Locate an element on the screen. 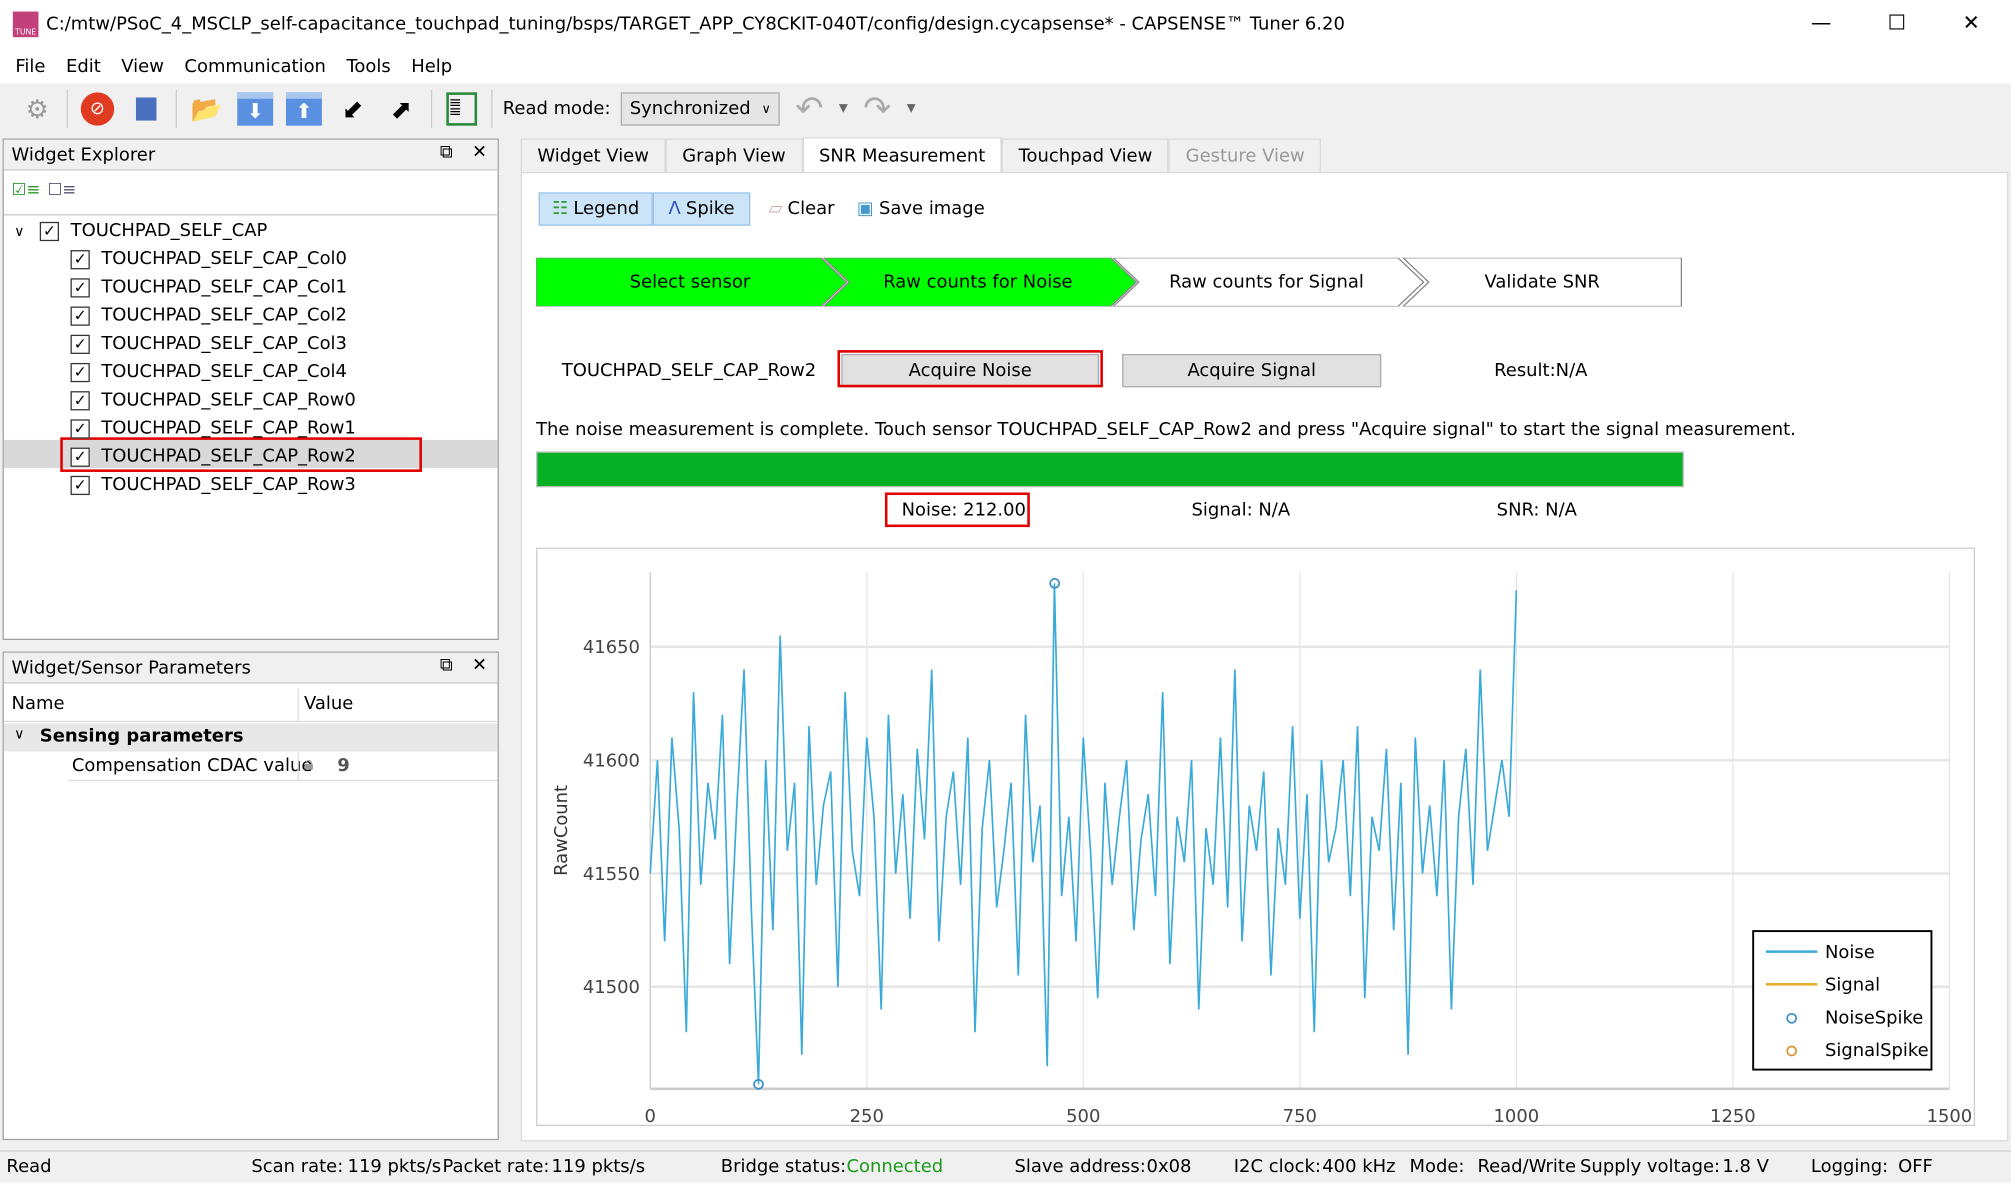 The width and height of the screenshot is (2011, 1183). stop-icon is located at coordinates (146, 109).